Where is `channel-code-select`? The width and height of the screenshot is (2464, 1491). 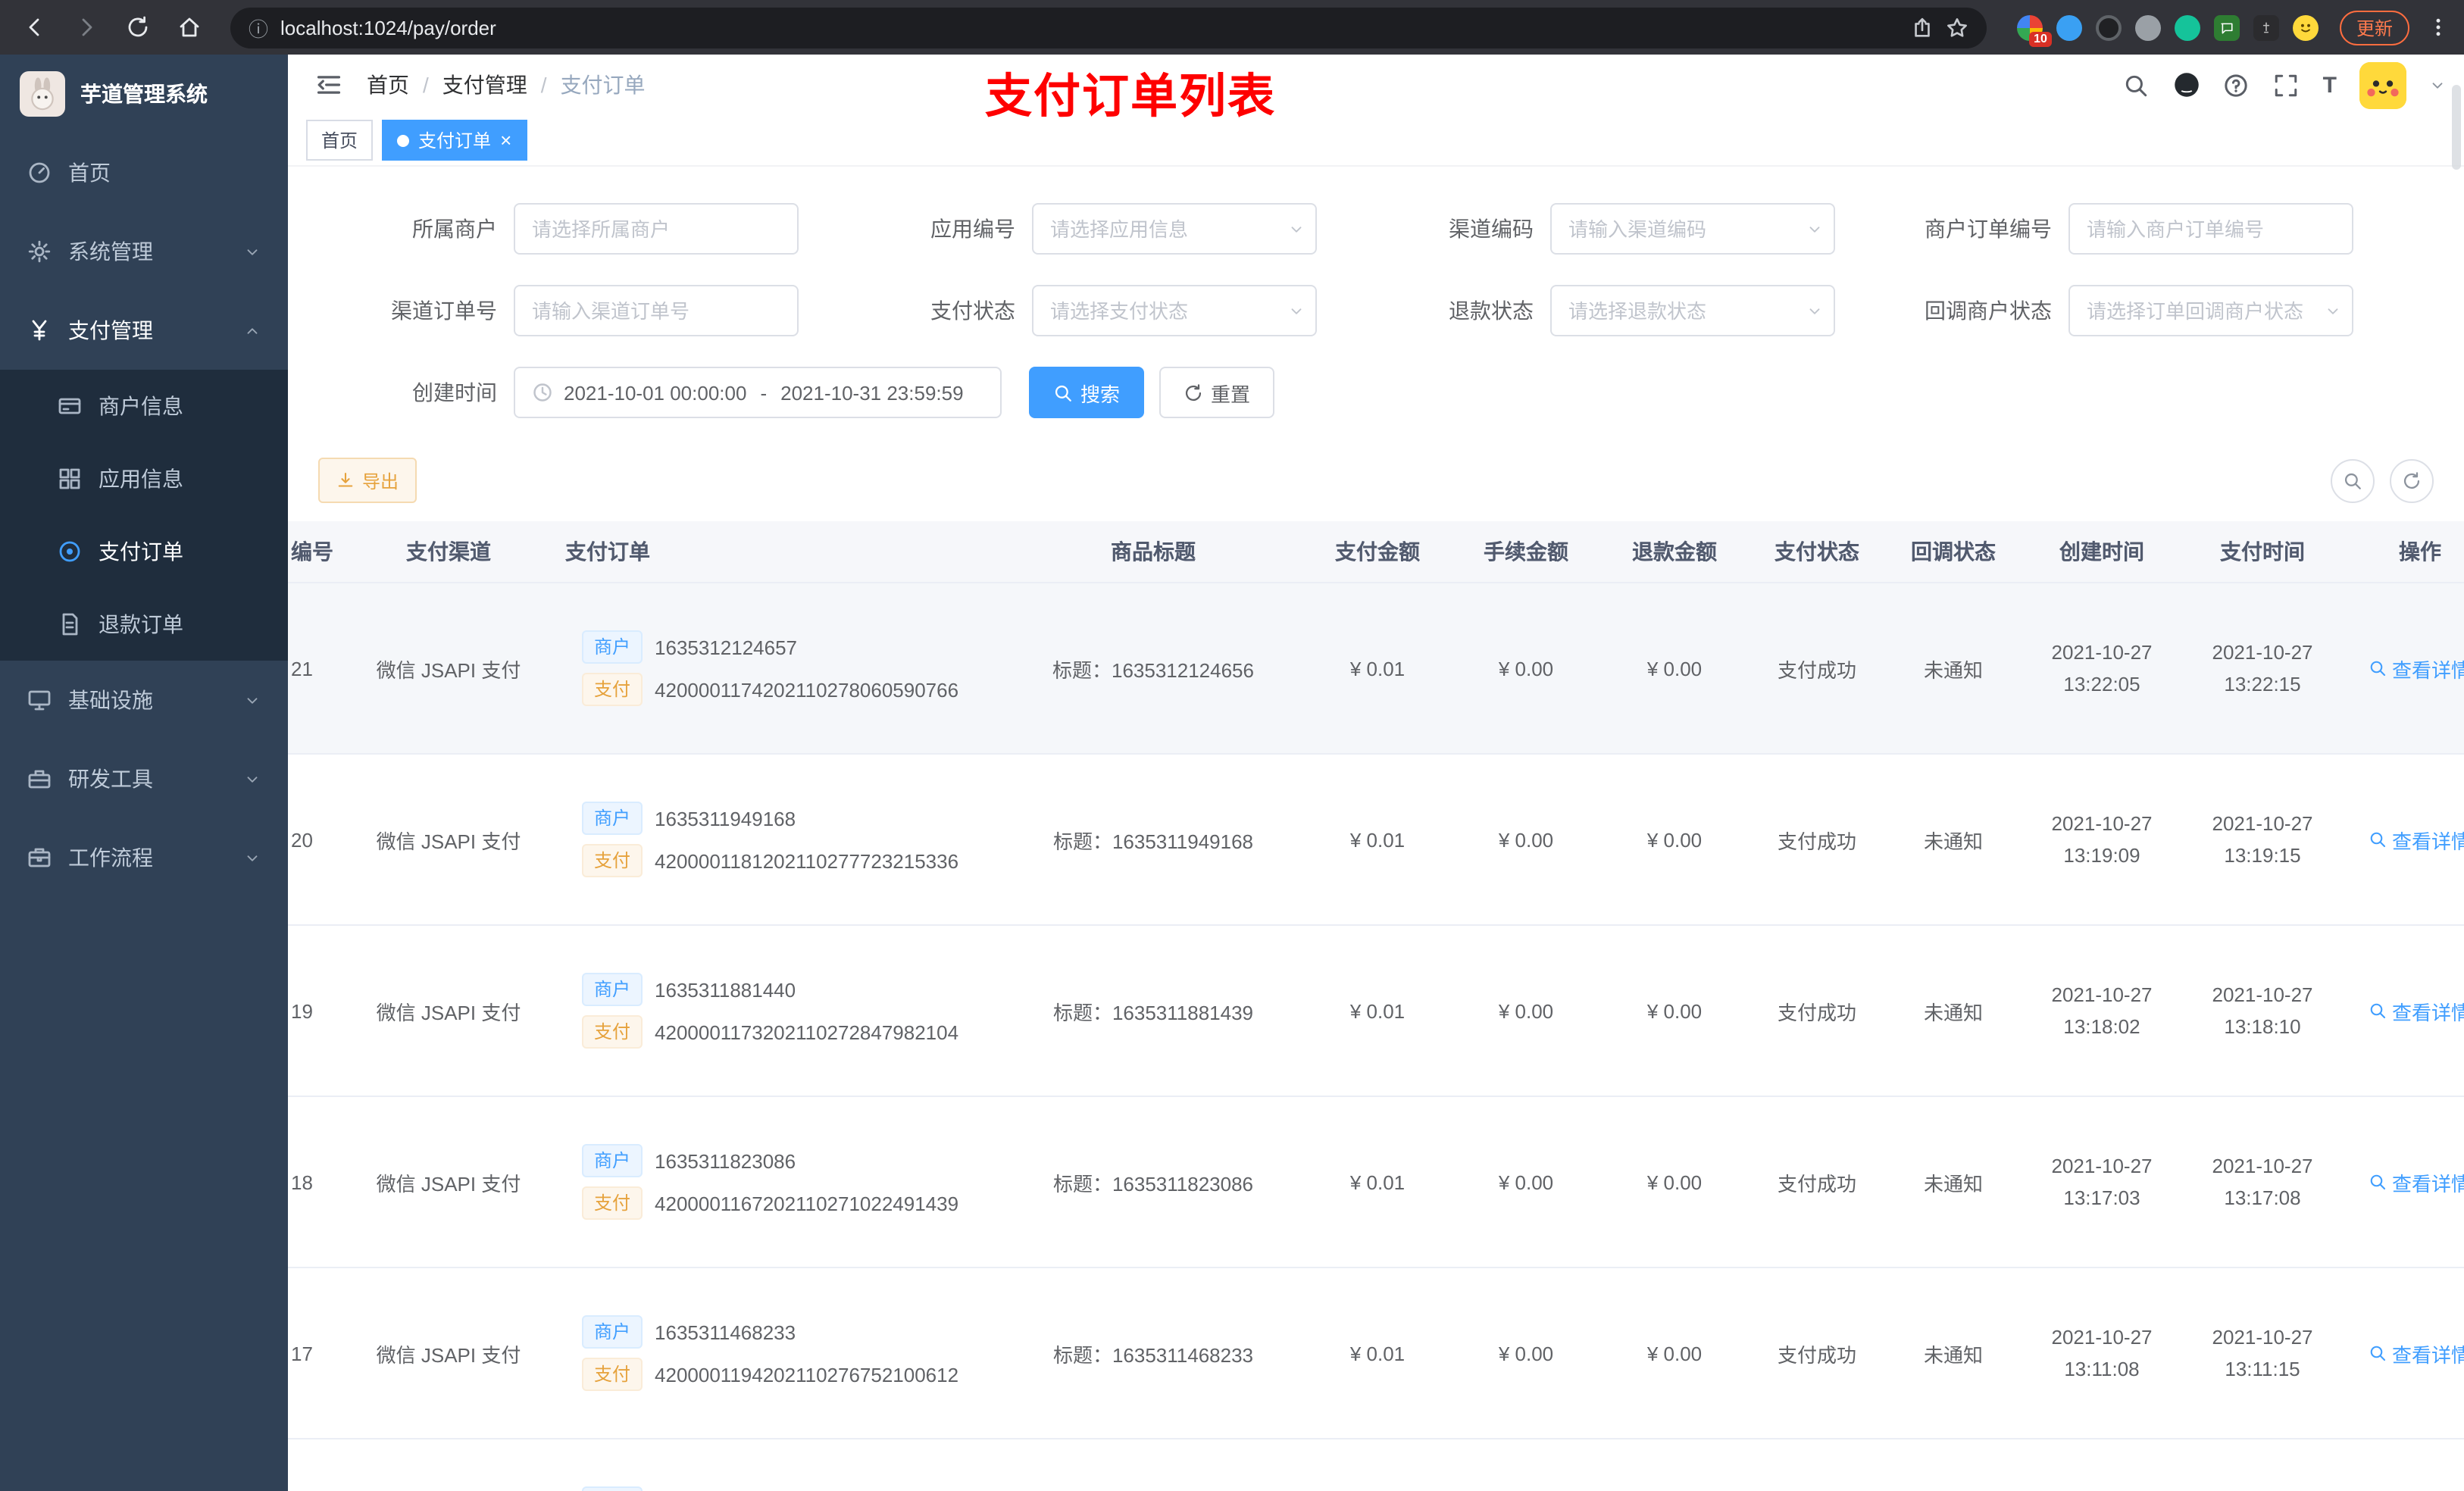
channel-code-select is located at coordinates (1692, 229).